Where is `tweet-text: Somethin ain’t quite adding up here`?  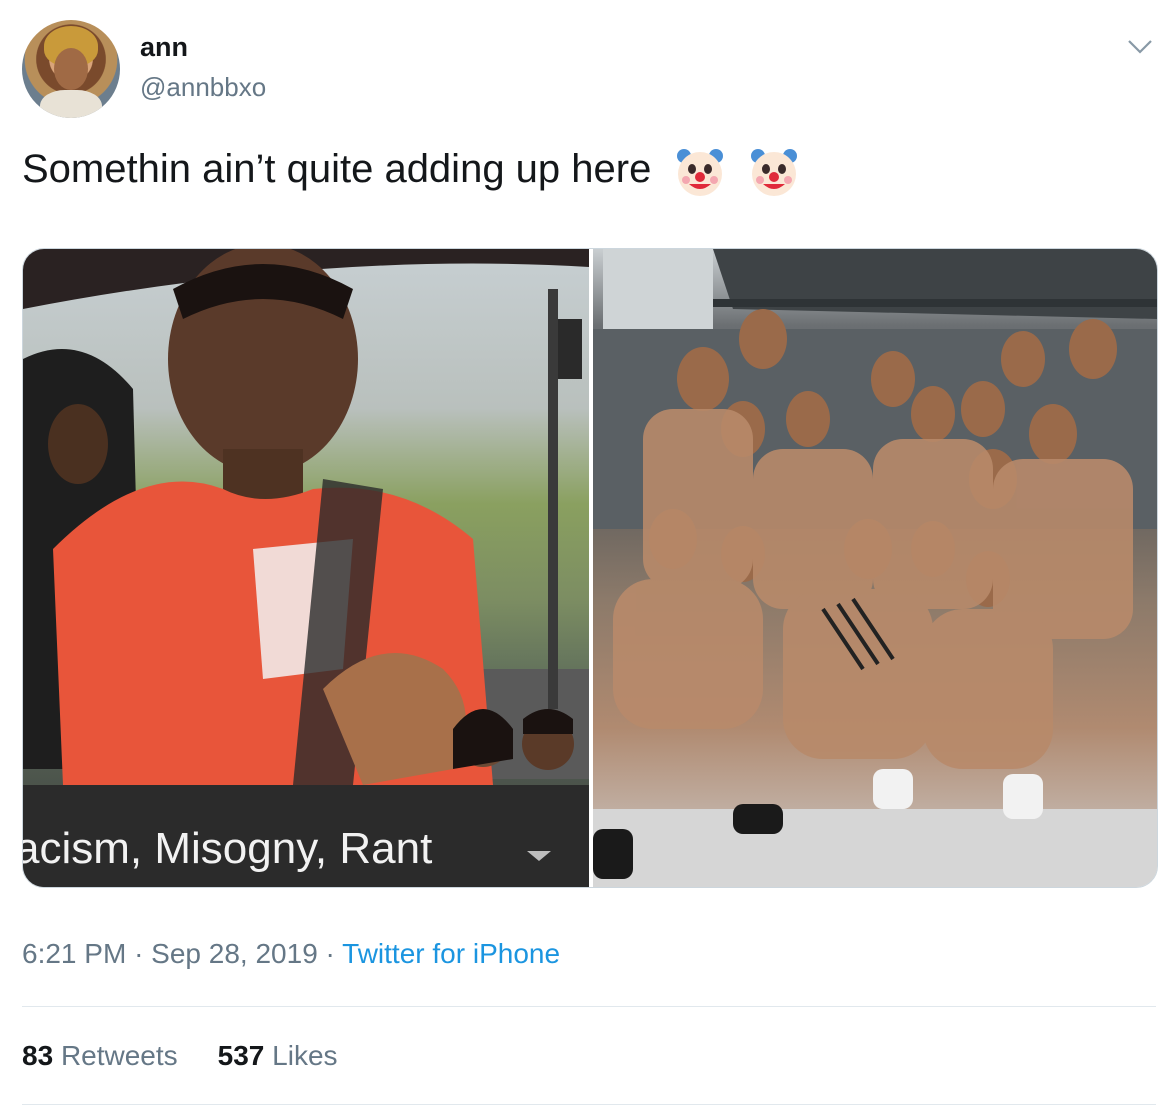 tweet-text: Somethin ain’t quite adding up here is located at coordinates (415, 171).